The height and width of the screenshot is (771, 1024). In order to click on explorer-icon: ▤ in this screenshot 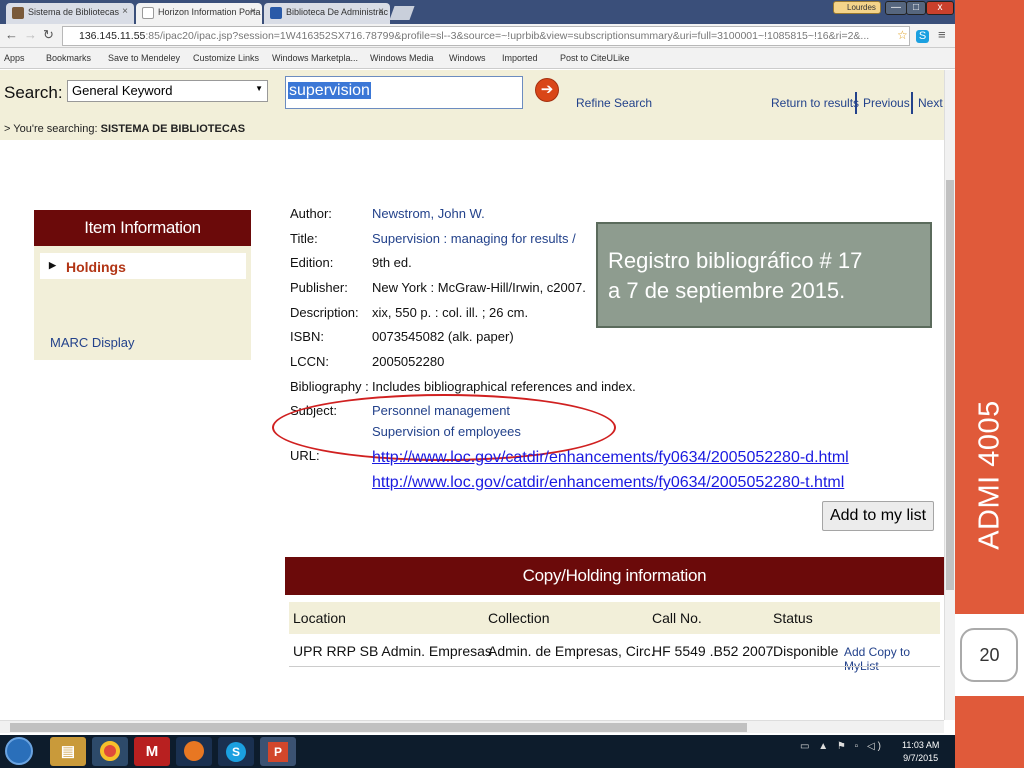, I will do `click(68, 751)`.